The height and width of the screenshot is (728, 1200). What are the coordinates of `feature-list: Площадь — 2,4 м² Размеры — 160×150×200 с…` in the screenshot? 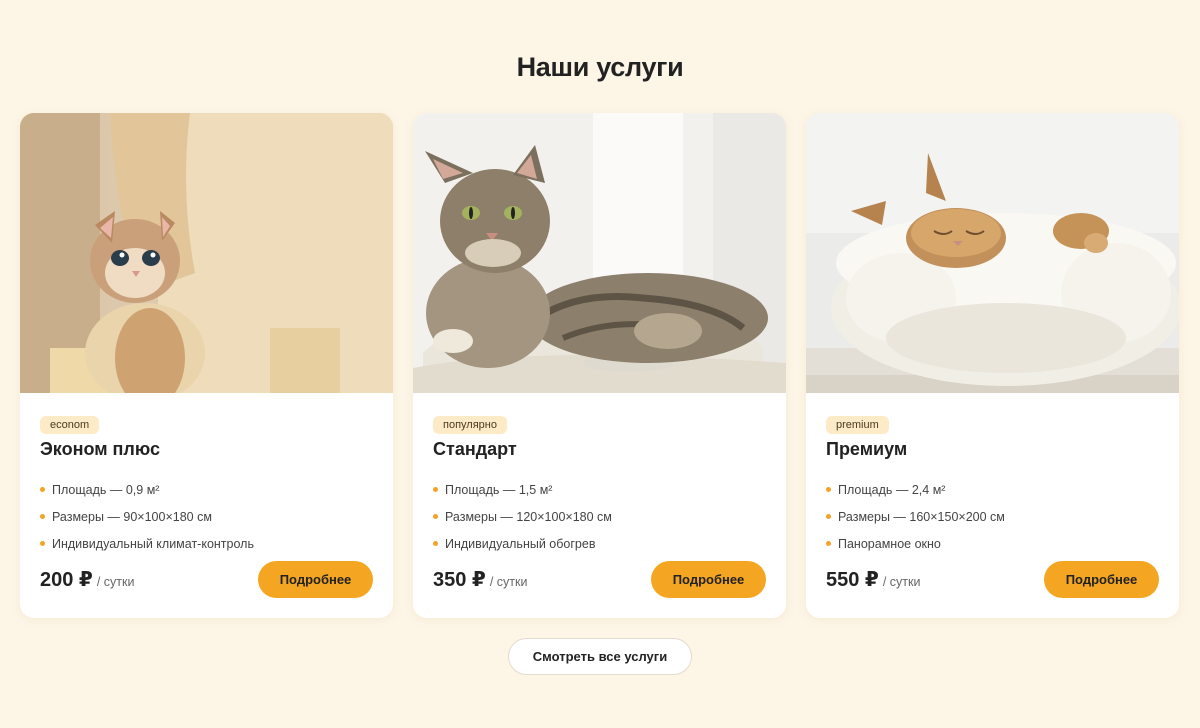 It's located at (992, 520).